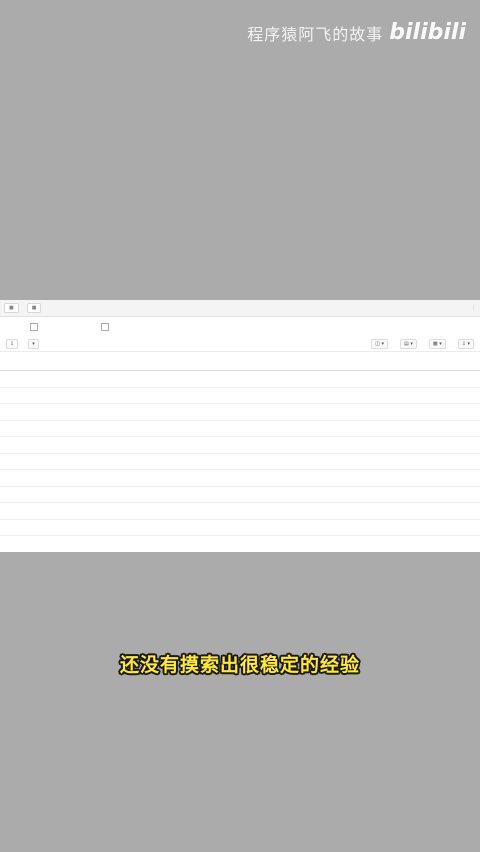 The image size is (480, 852). Describe the element at coordinates (408, 344) in the screenshot. I see `breakdown-icon: ▤ ▾` at that location.